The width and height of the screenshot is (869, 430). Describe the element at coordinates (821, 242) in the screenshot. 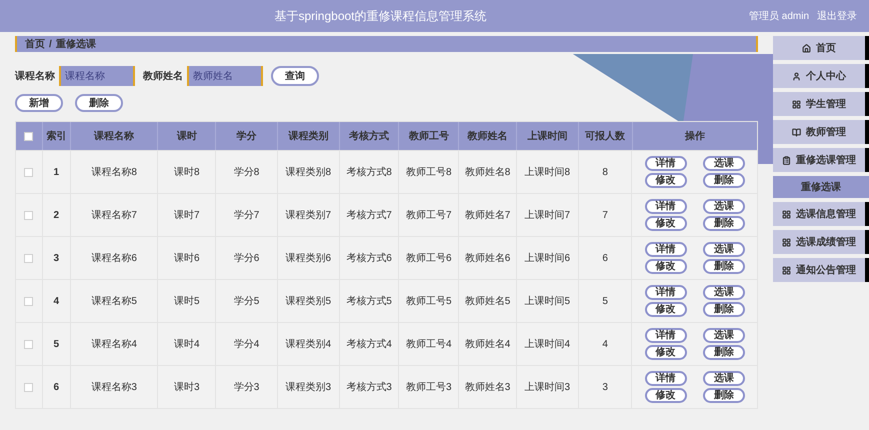

I see `sidebar-item: 选课成绩管理` at that location.